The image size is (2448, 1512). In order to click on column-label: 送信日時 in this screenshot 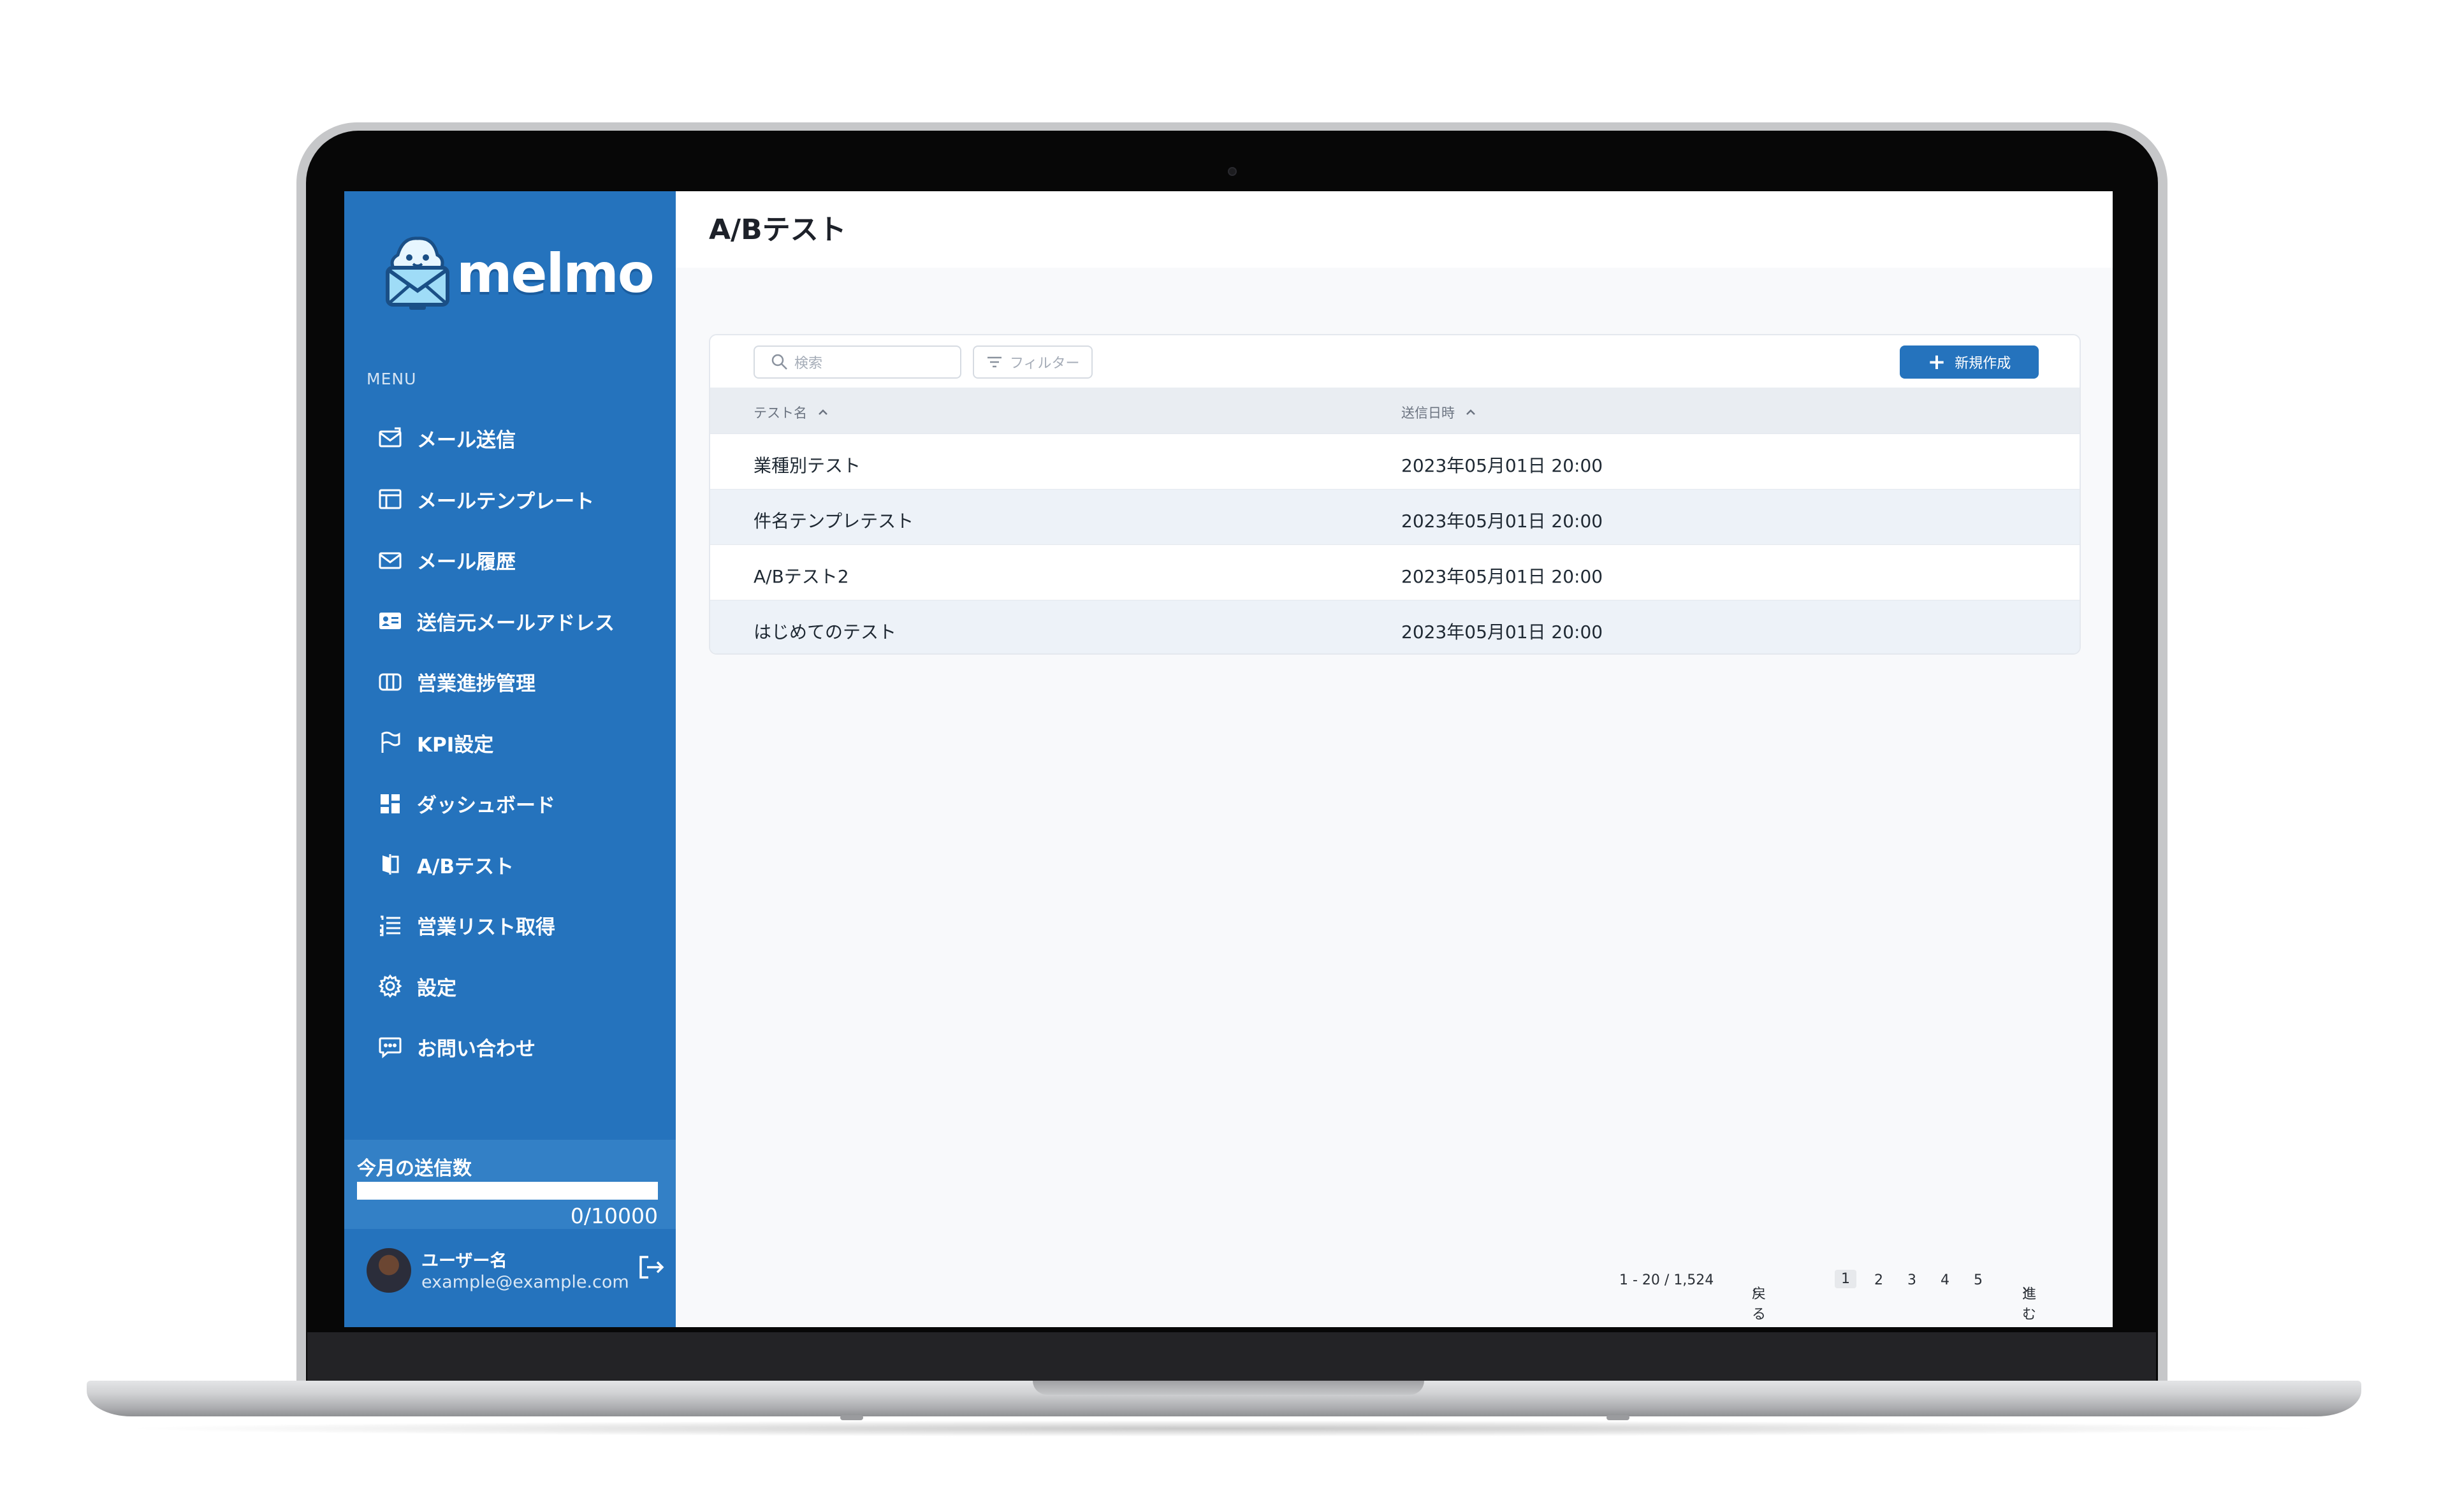, I will do `click(1428, 413)`.